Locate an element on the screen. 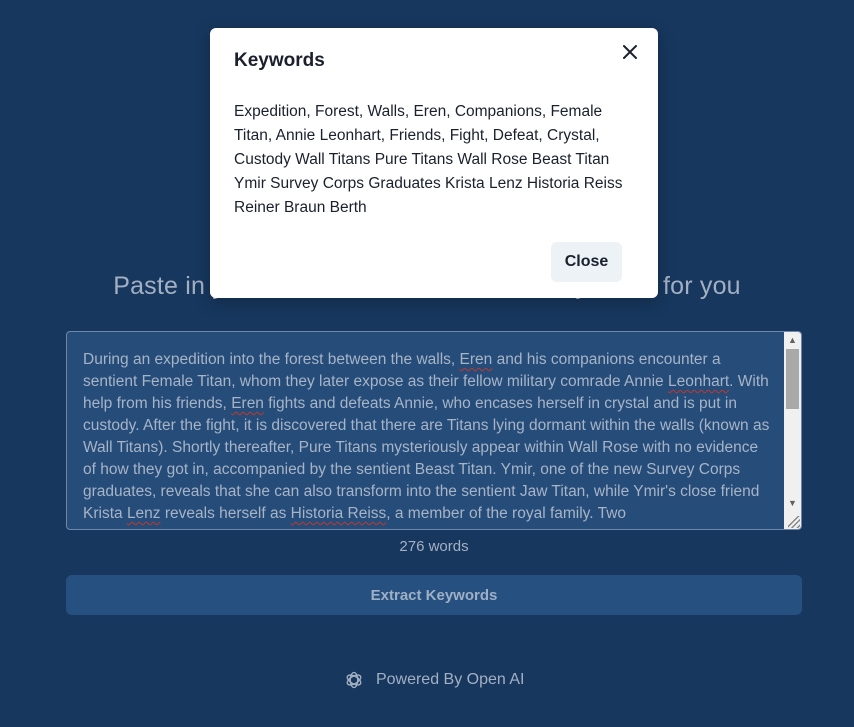  spellcheck-flagged-word: Historia Reiss is located at coordinates (338, 513).